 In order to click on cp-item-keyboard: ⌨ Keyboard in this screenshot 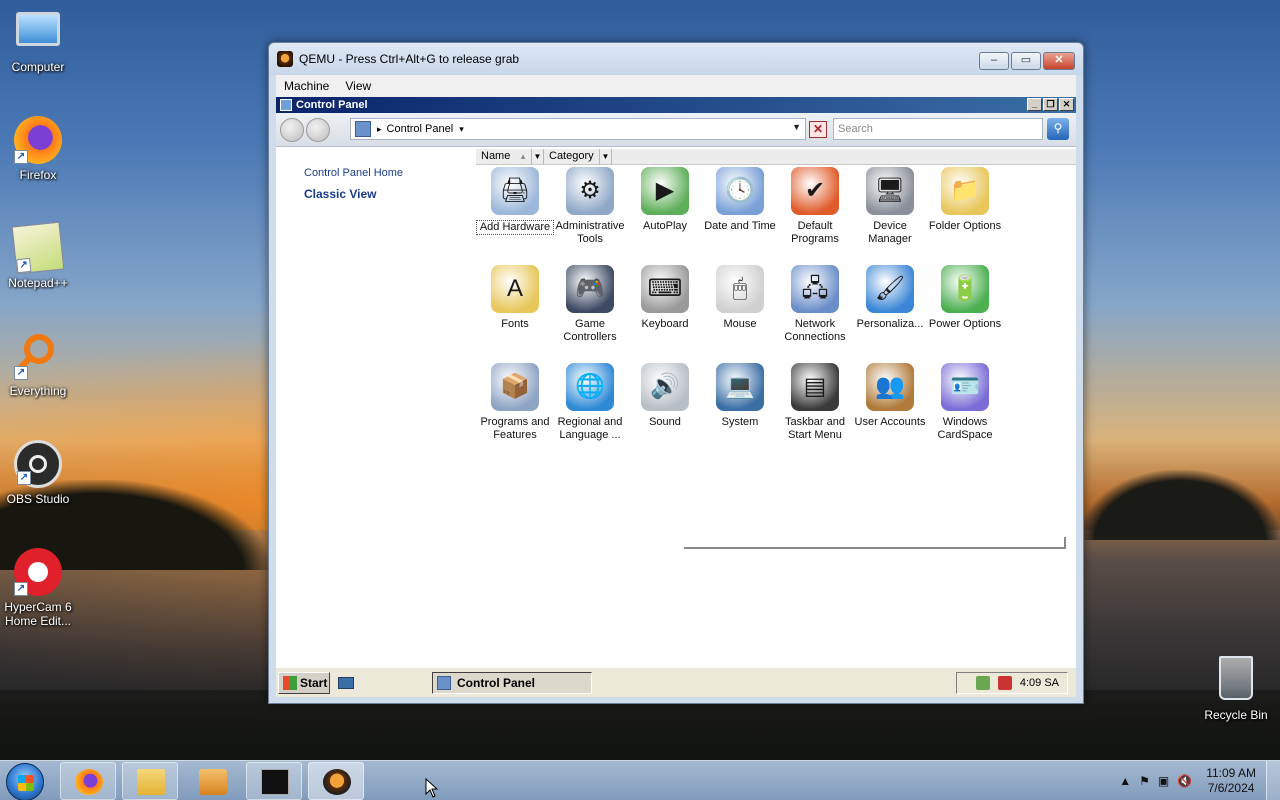, I will do `click(665, 298)`.